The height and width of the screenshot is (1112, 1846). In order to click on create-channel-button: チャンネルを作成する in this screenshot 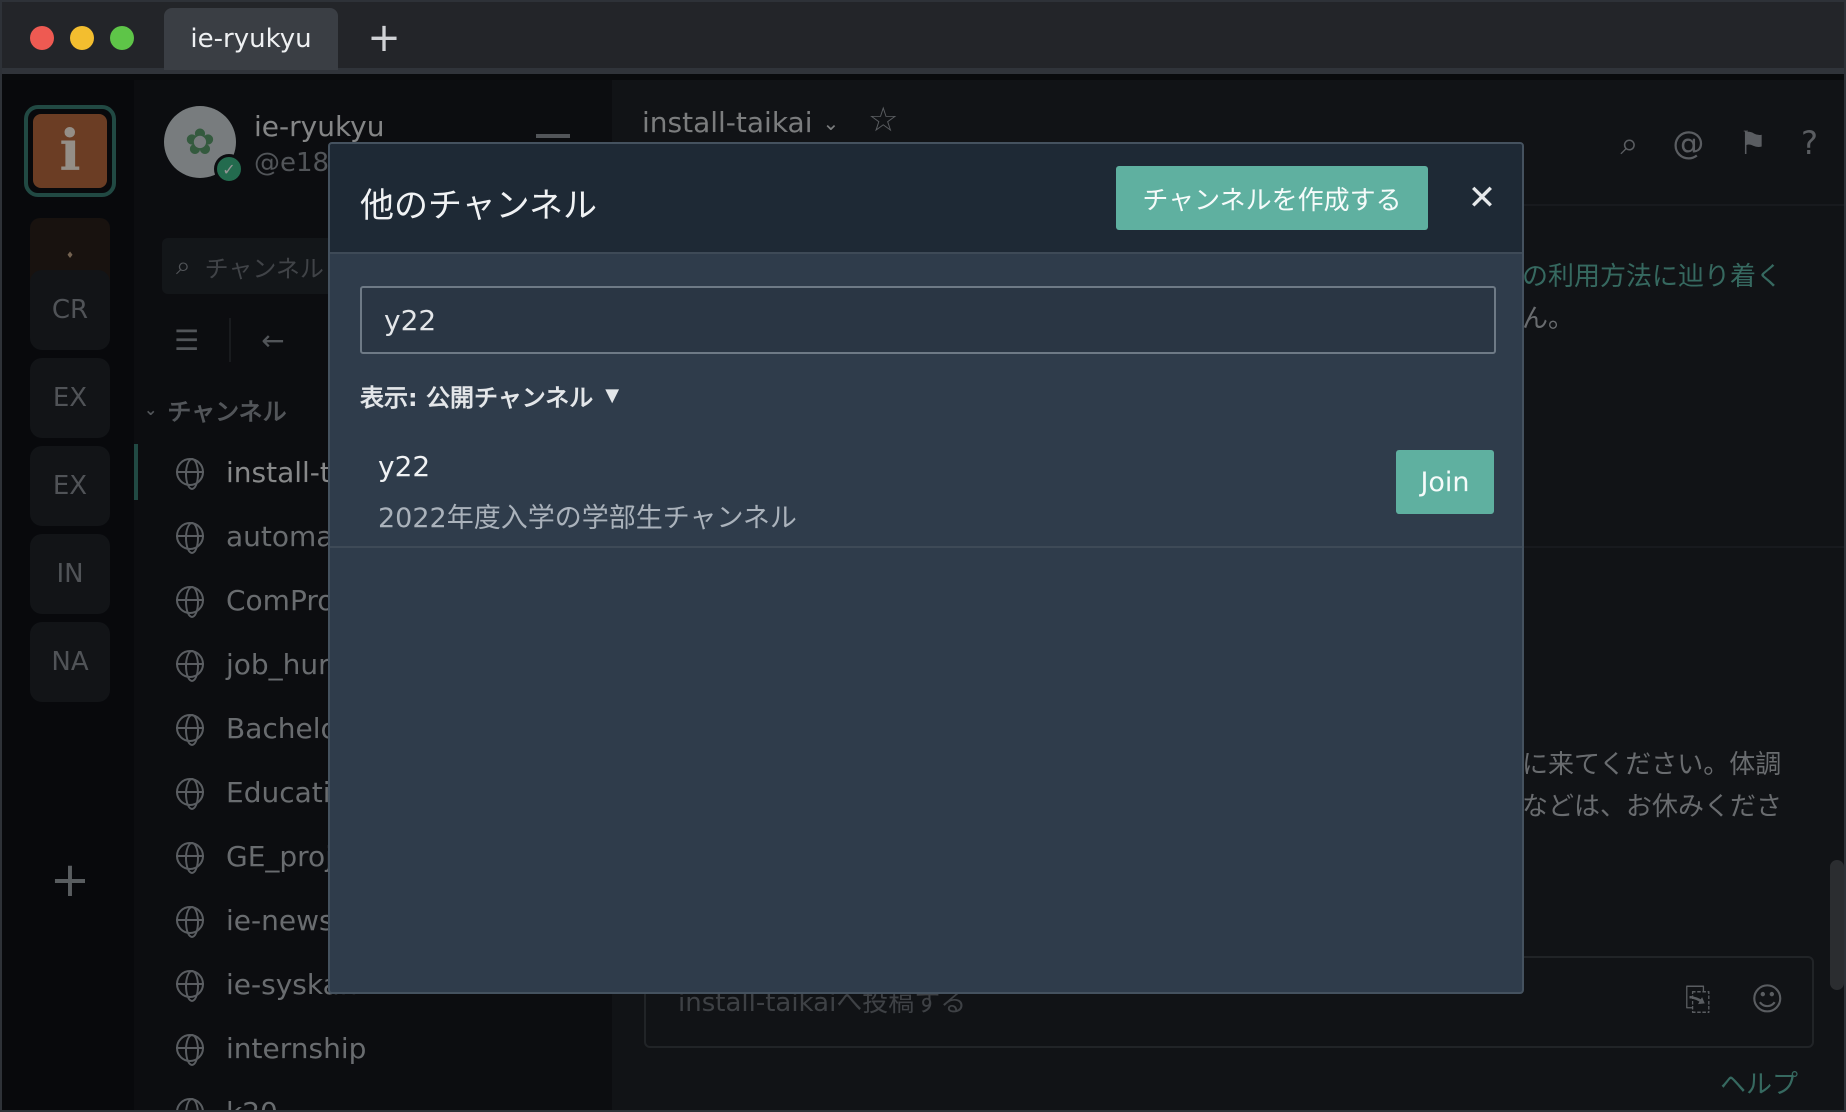, I will do `click(1272, 198)`.